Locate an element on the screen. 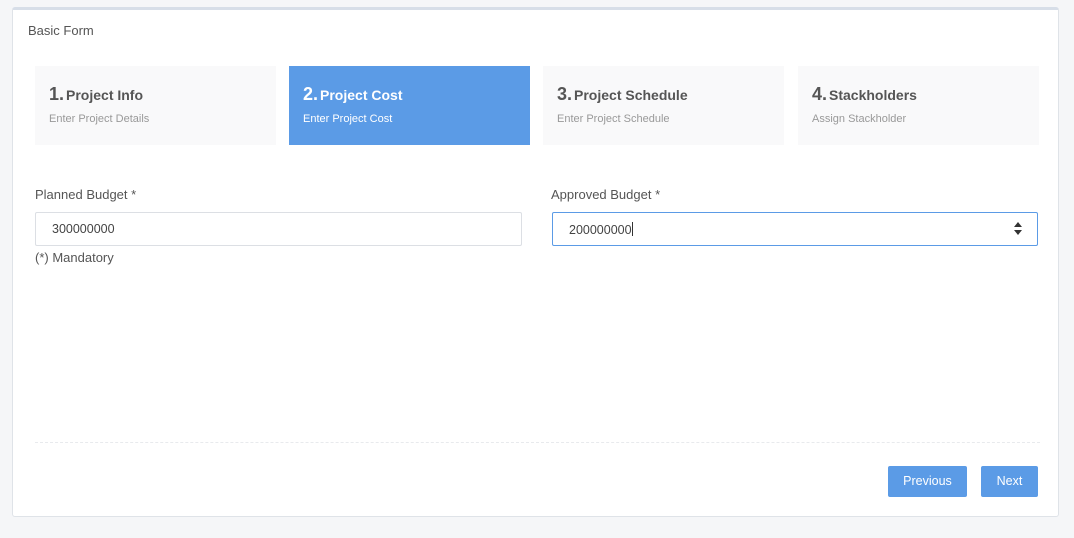 The width and height of the screenshot is (1074, 538). spinner-down-icon is located at coordinates (1018, 232).